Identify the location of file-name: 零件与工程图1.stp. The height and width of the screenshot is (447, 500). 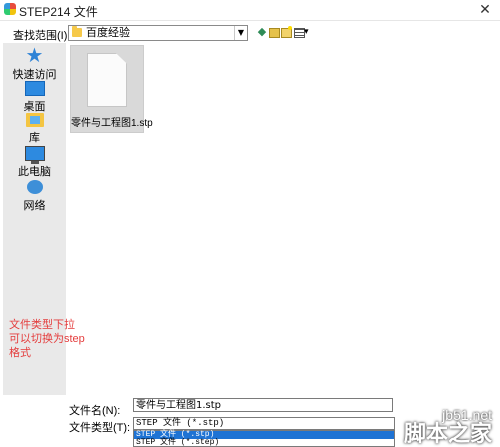
(112, 123).